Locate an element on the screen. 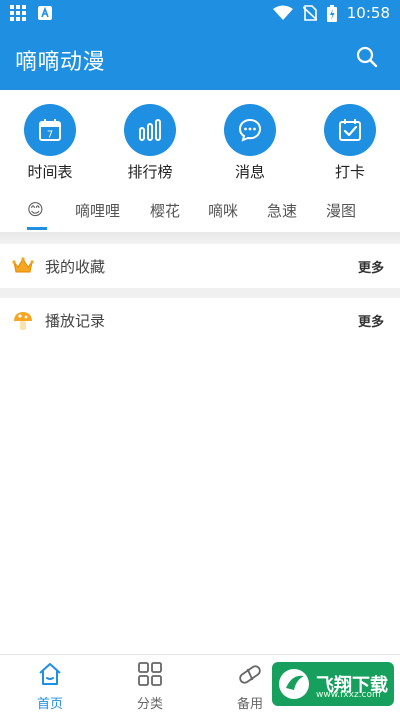  no-sim-icon is located at coordinates (309, 13).